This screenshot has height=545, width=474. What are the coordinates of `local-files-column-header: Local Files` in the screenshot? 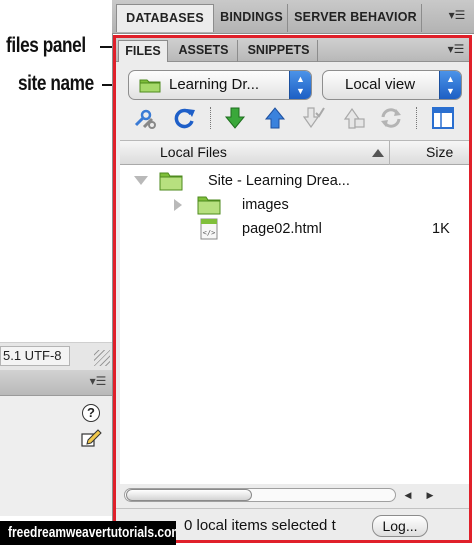 It's located at (255, 153).